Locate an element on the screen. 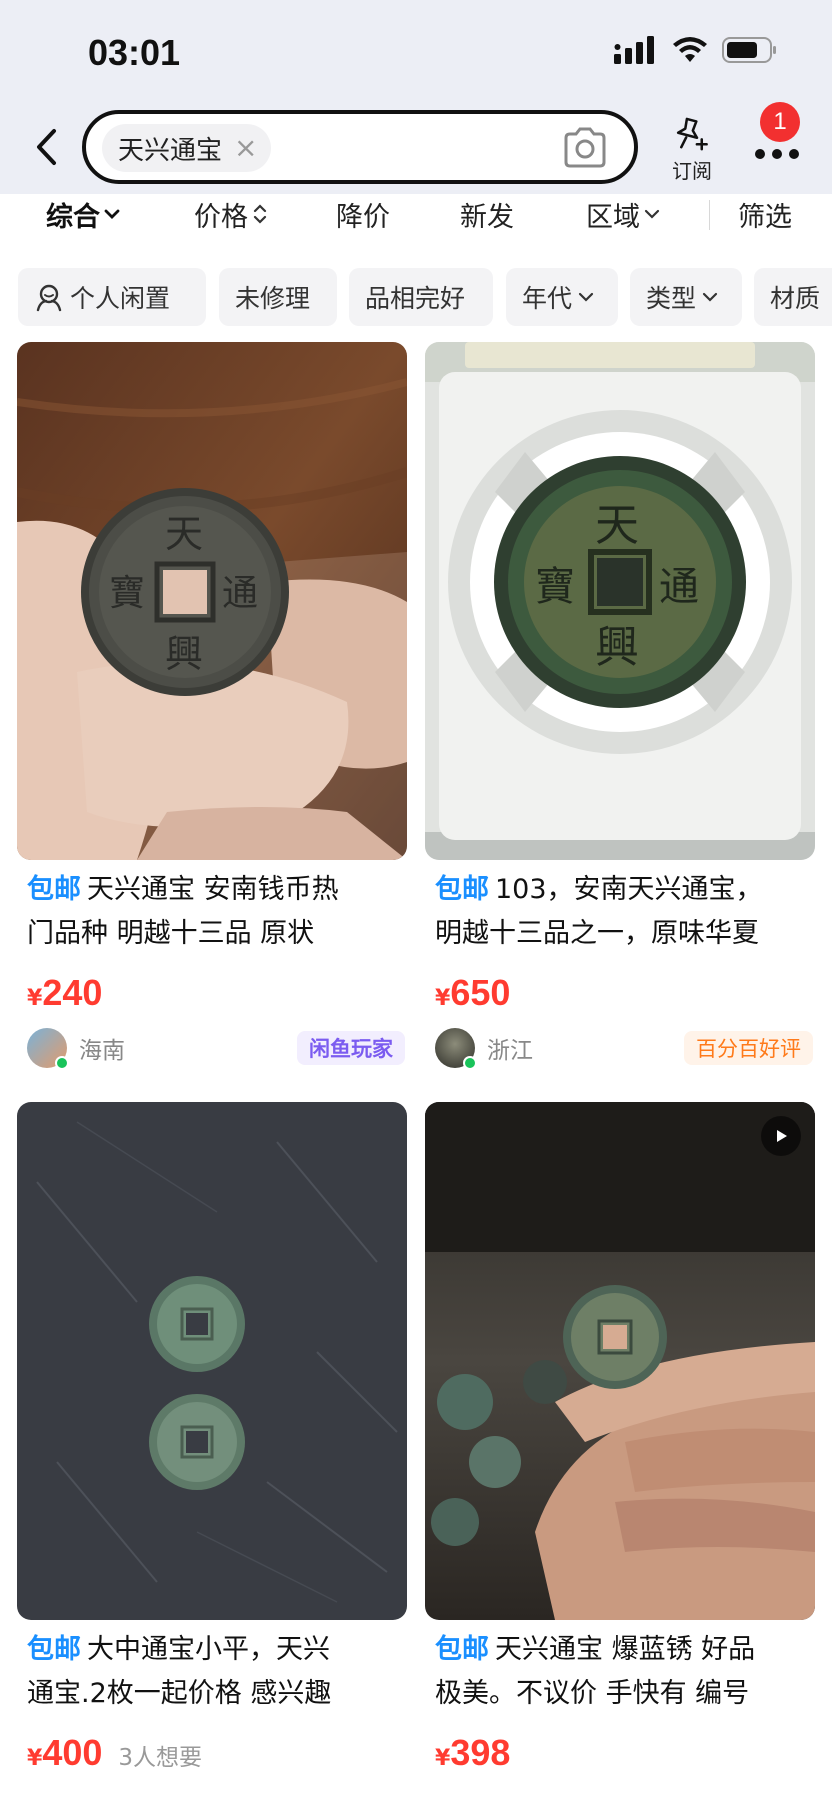  filter-chip-unrepaired: 未修理 is located at coordinates (278, 297).